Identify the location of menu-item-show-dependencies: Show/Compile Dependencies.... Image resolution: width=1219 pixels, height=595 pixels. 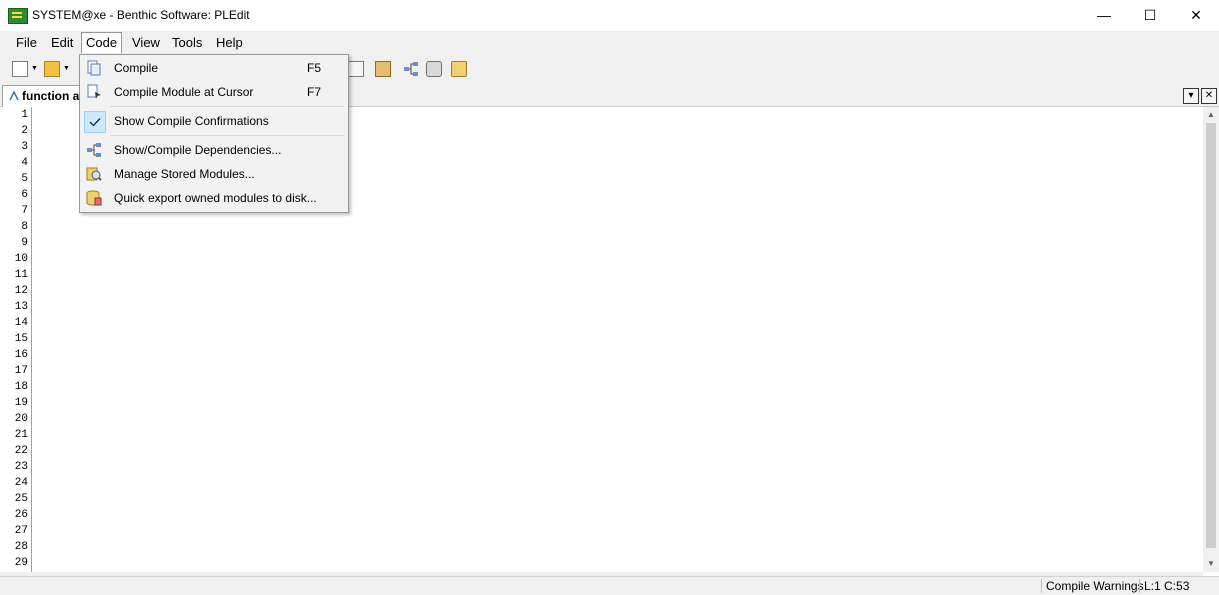
(214, 150).